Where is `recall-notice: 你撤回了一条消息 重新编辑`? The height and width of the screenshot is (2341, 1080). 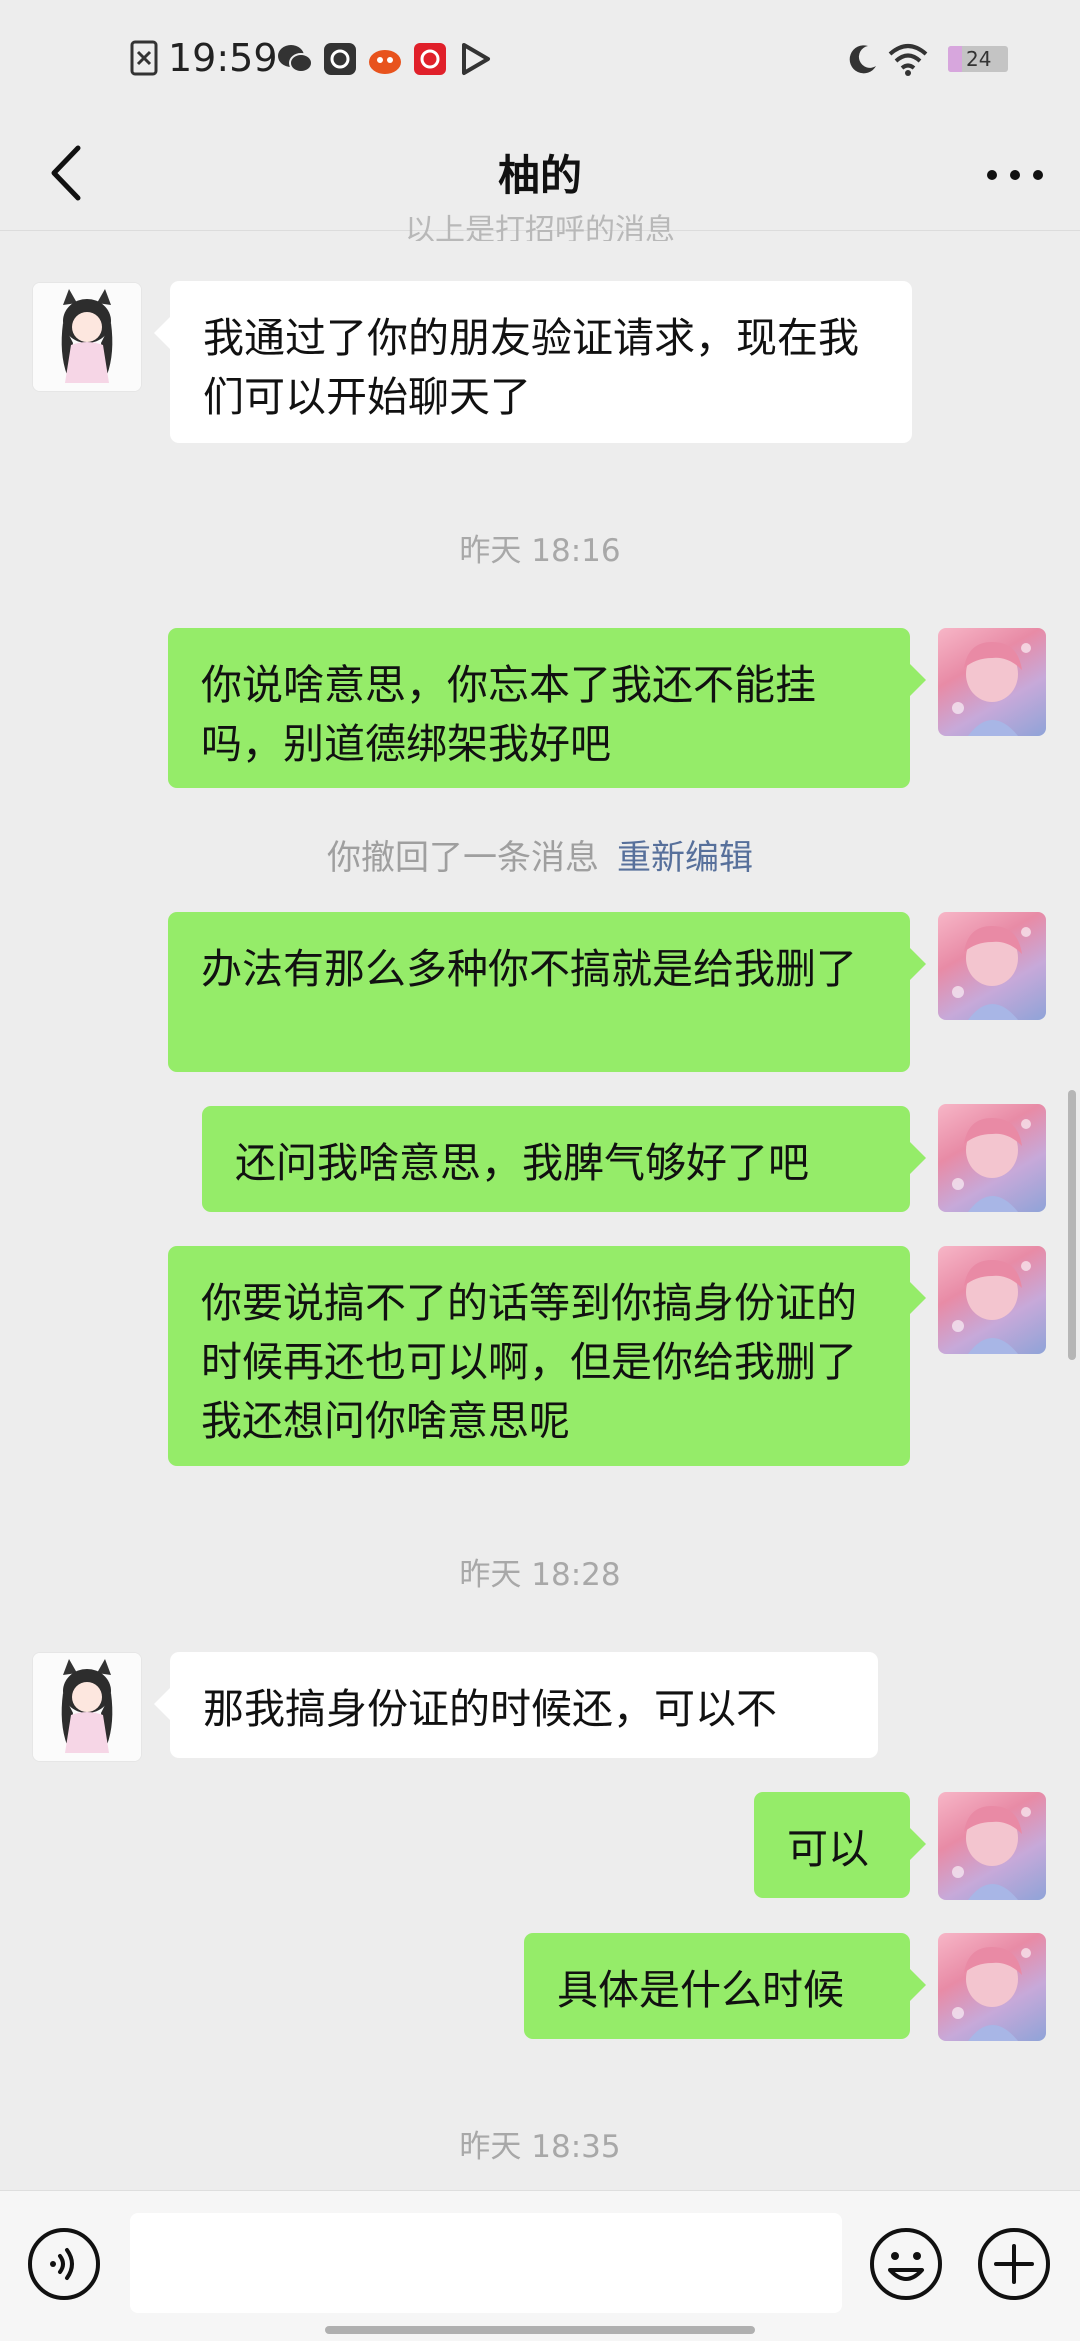 recall-notice: 你撤回了一条消息 重新编辑 is located at coordinates (540, 854).